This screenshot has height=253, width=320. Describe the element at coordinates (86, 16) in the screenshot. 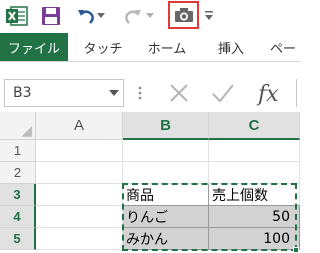

I see `undo-icon` at that location.